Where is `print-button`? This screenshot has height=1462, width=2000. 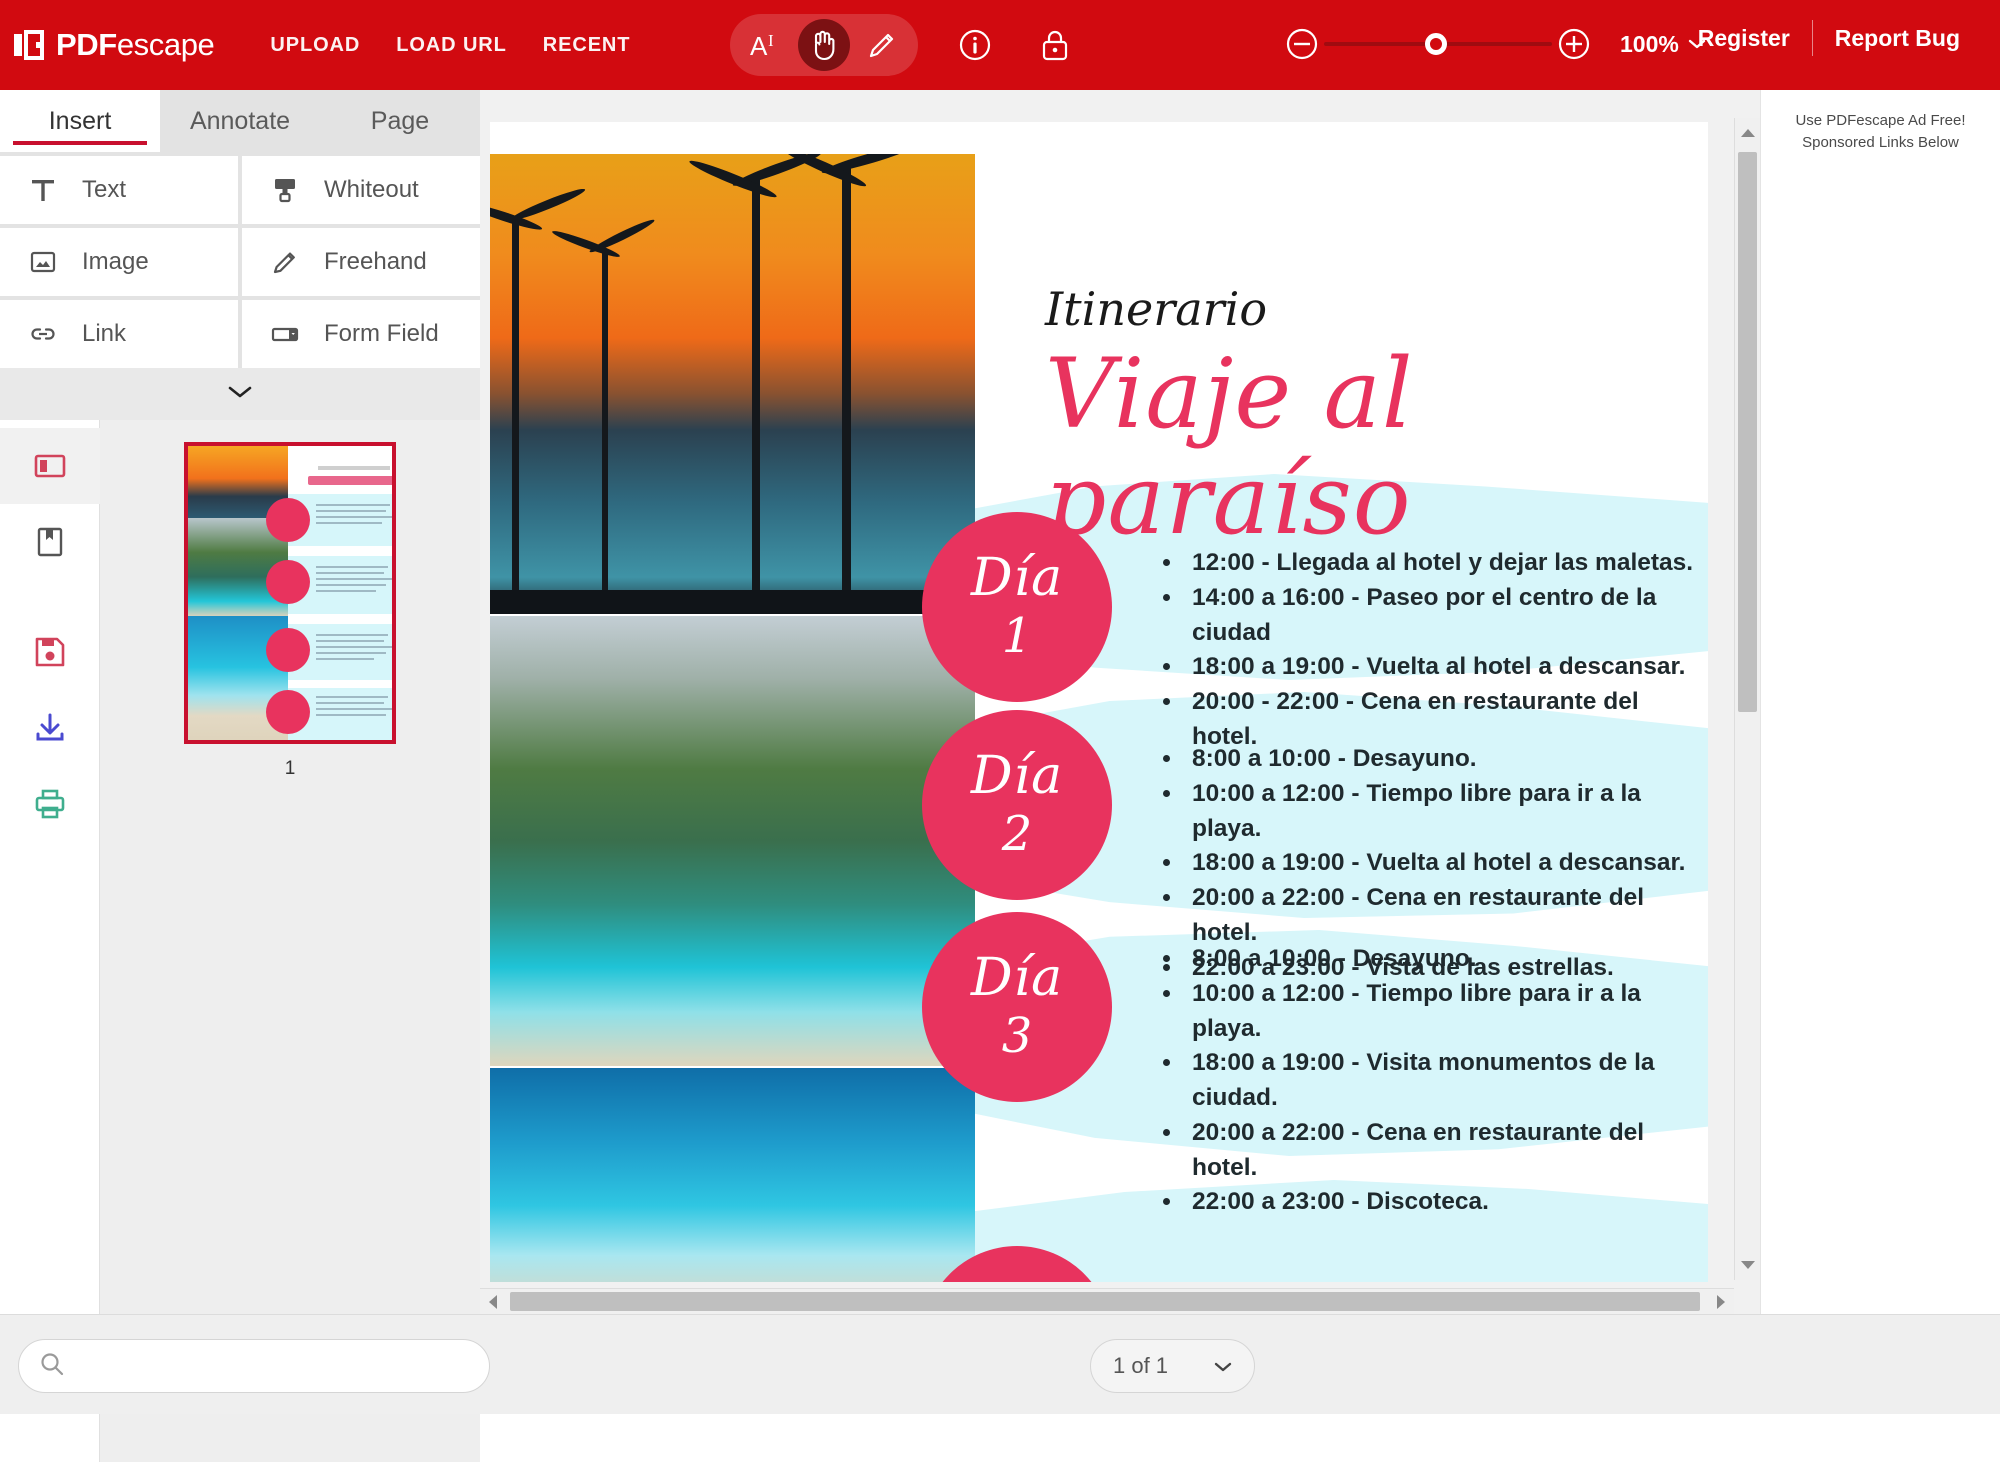 print-button is located at coordinates (50, 804).